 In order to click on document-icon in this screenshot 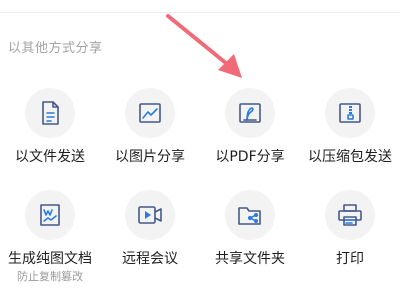, I will do `click(50, 113)`.